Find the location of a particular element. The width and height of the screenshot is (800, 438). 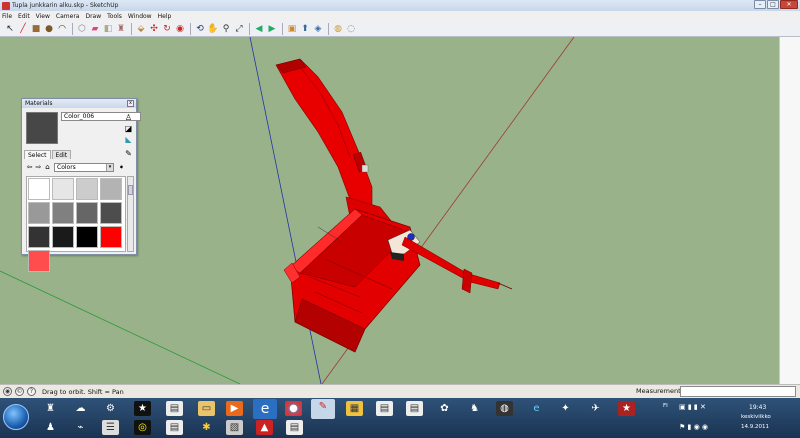

taskbar-app-2-icon: ☁ is located at coordinates (80, 408).